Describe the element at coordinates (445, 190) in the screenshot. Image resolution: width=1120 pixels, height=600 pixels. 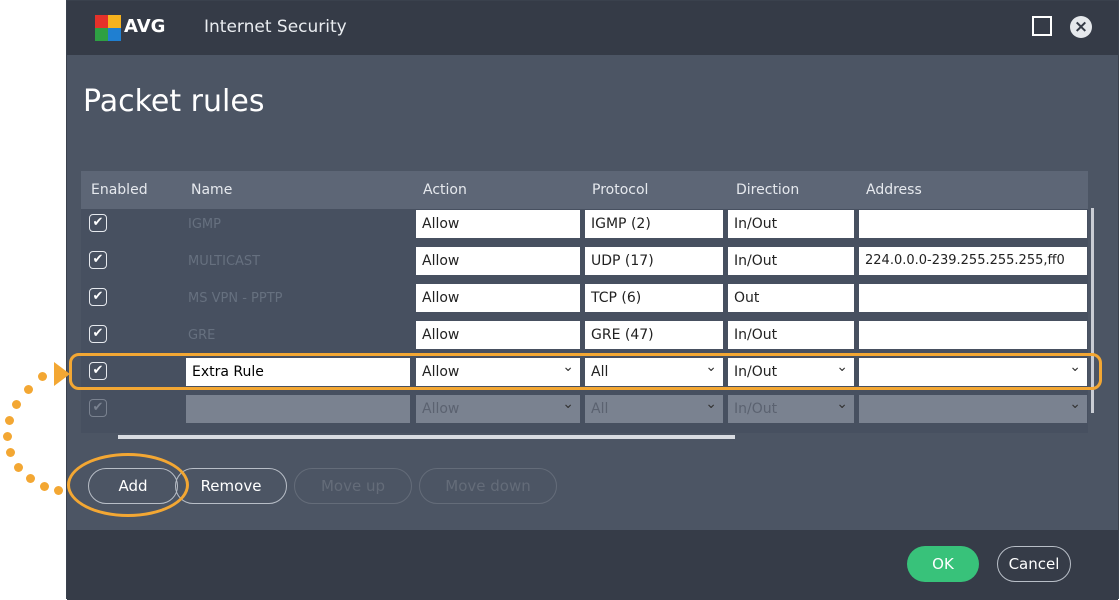
I see `column-header-action: Action` at that location.